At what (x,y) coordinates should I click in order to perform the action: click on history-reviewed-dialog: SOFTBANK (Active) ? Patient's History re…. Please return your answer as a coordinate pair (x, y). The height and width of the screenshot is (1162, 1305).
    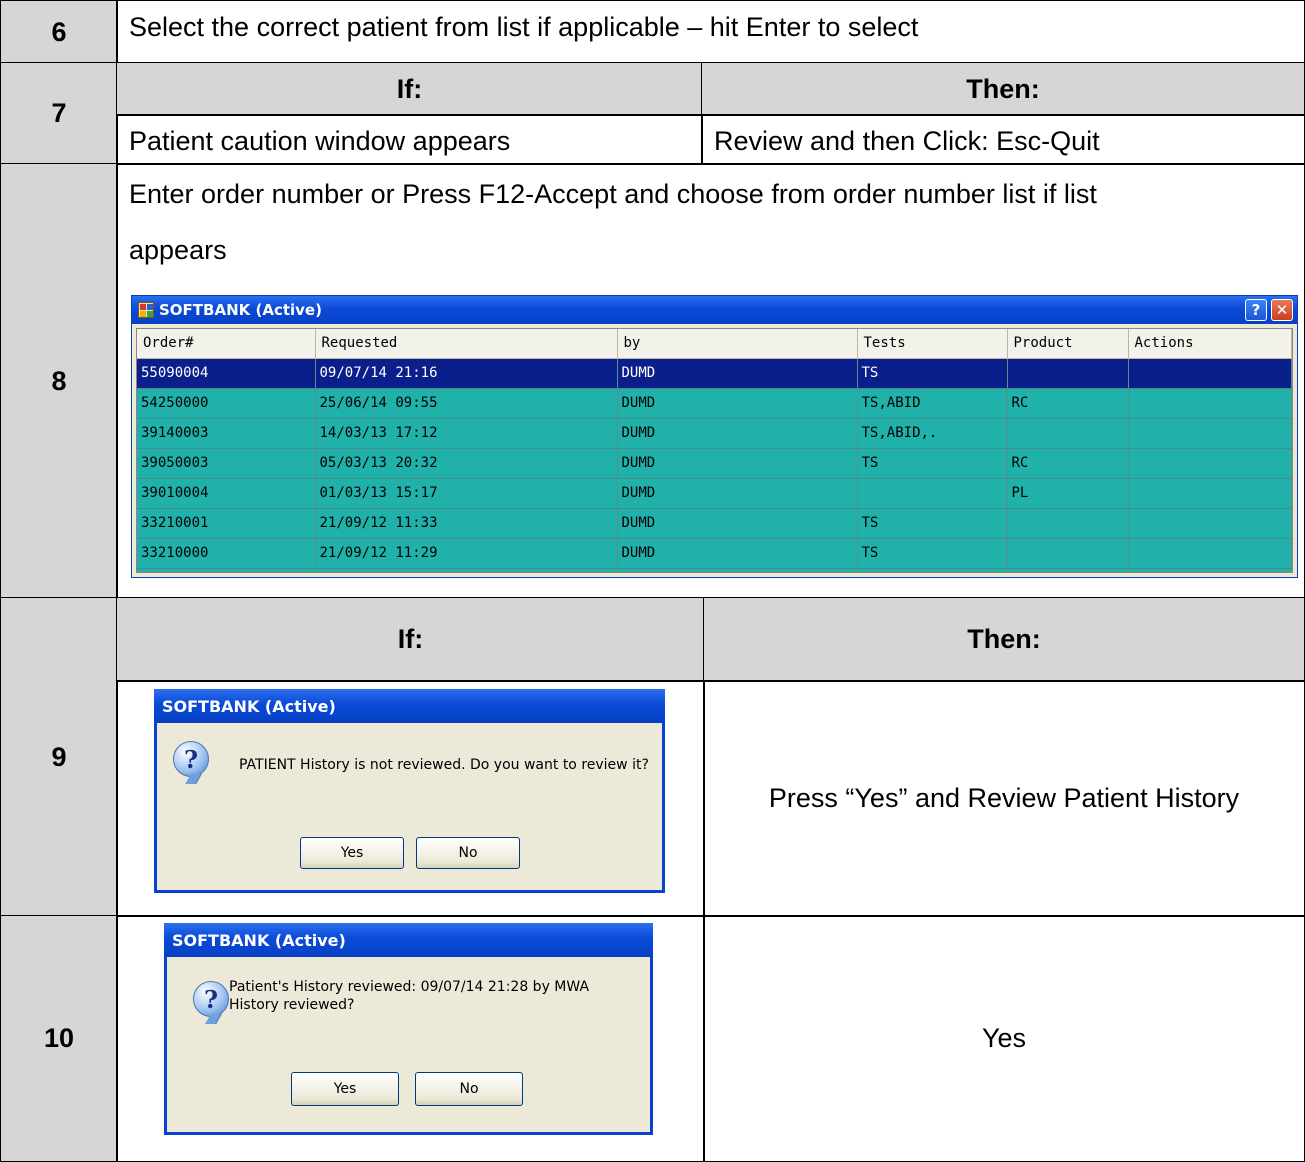
    Looking at the image, I should click on (408, 1029).